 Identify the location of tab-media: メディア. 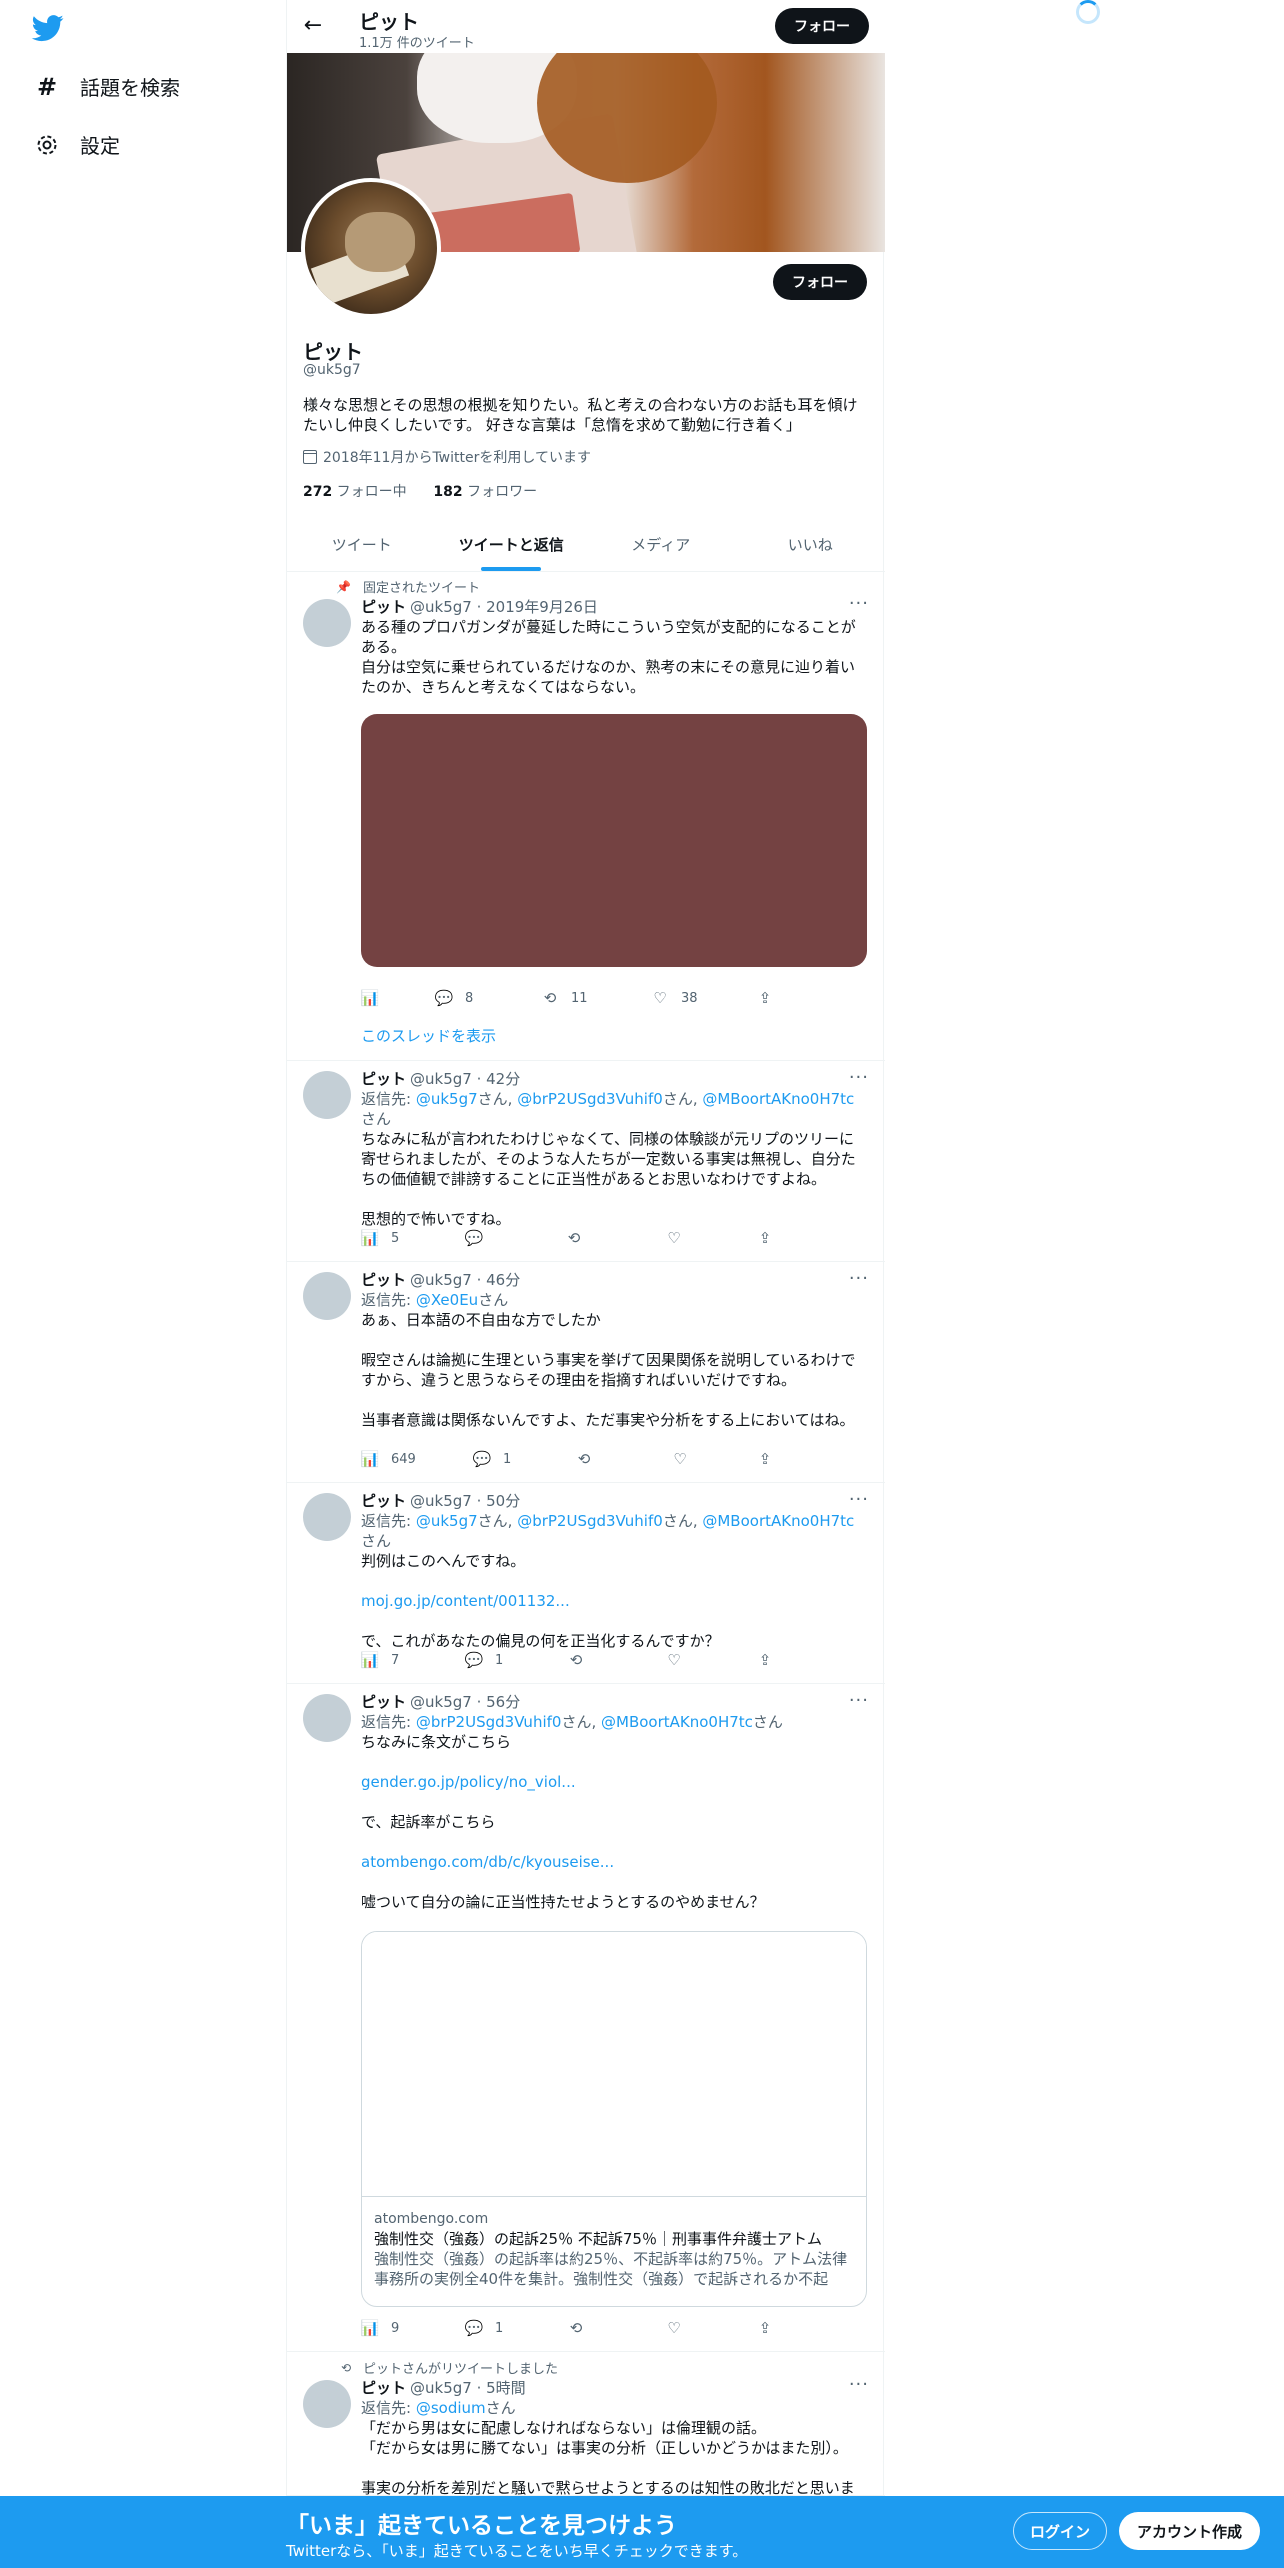
(661, 544).